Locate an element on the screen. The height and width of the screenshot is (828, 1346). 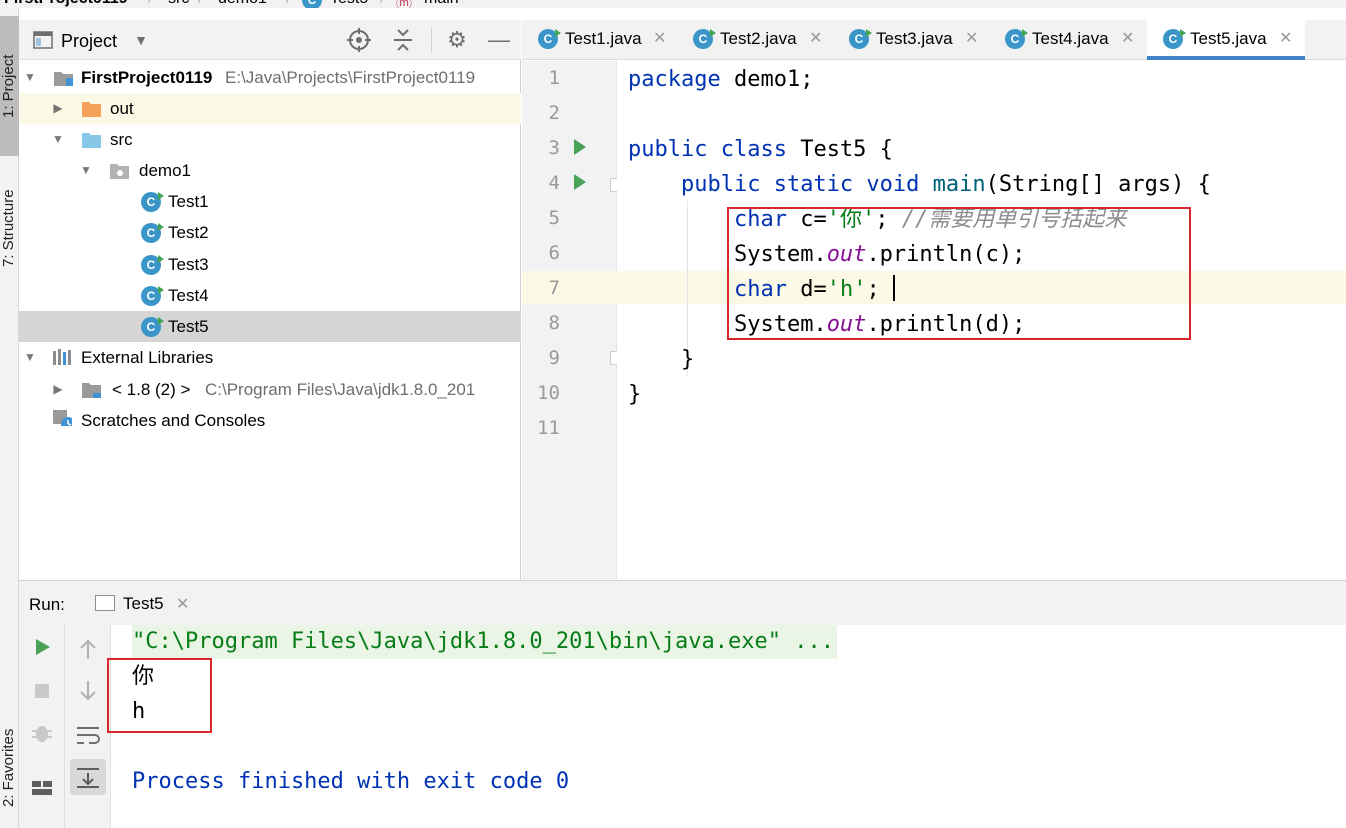
code-line-9: } is located at coordinates (661, 359).